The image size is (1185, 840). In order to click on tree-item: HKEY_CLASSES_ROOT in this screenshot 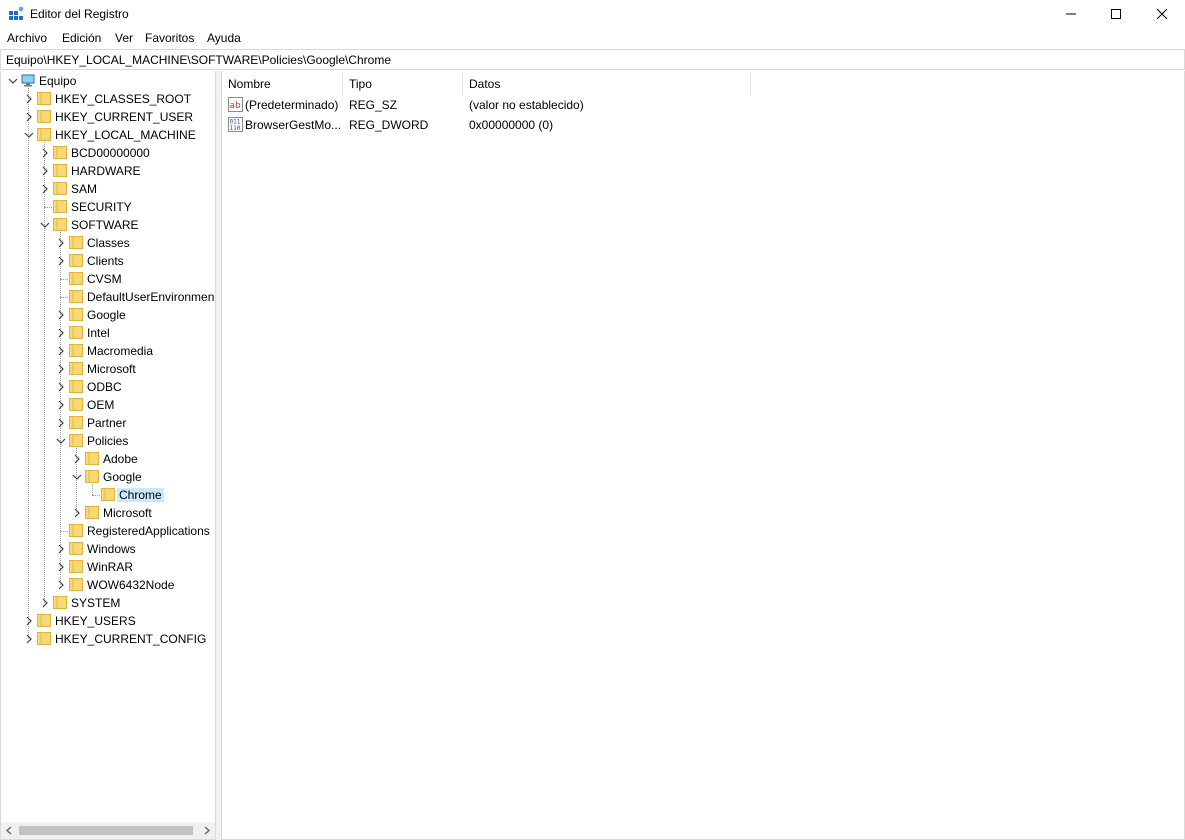, I will do `click(108, 99)`.